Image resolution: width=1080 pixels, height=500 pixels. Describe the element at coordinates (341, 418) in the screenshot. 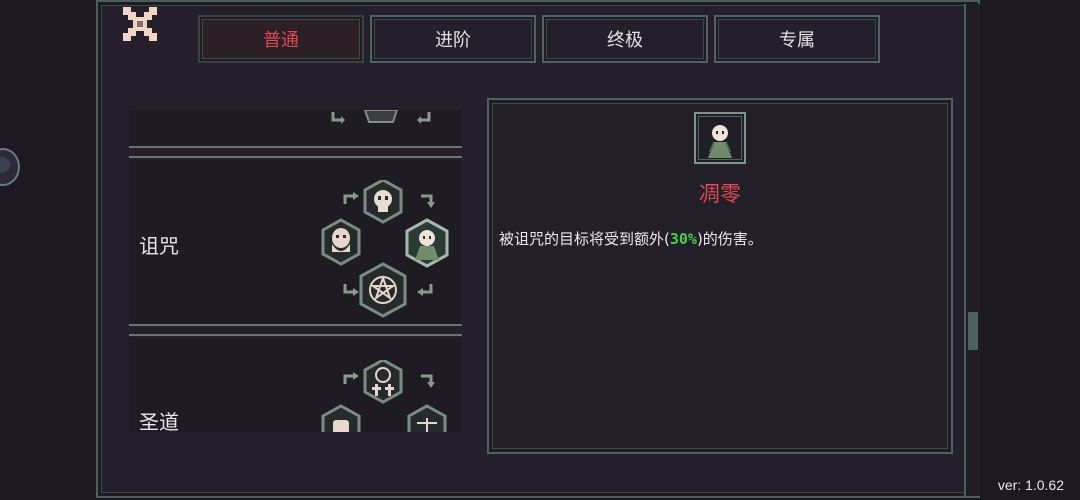

I see `fist-icon` at that location.